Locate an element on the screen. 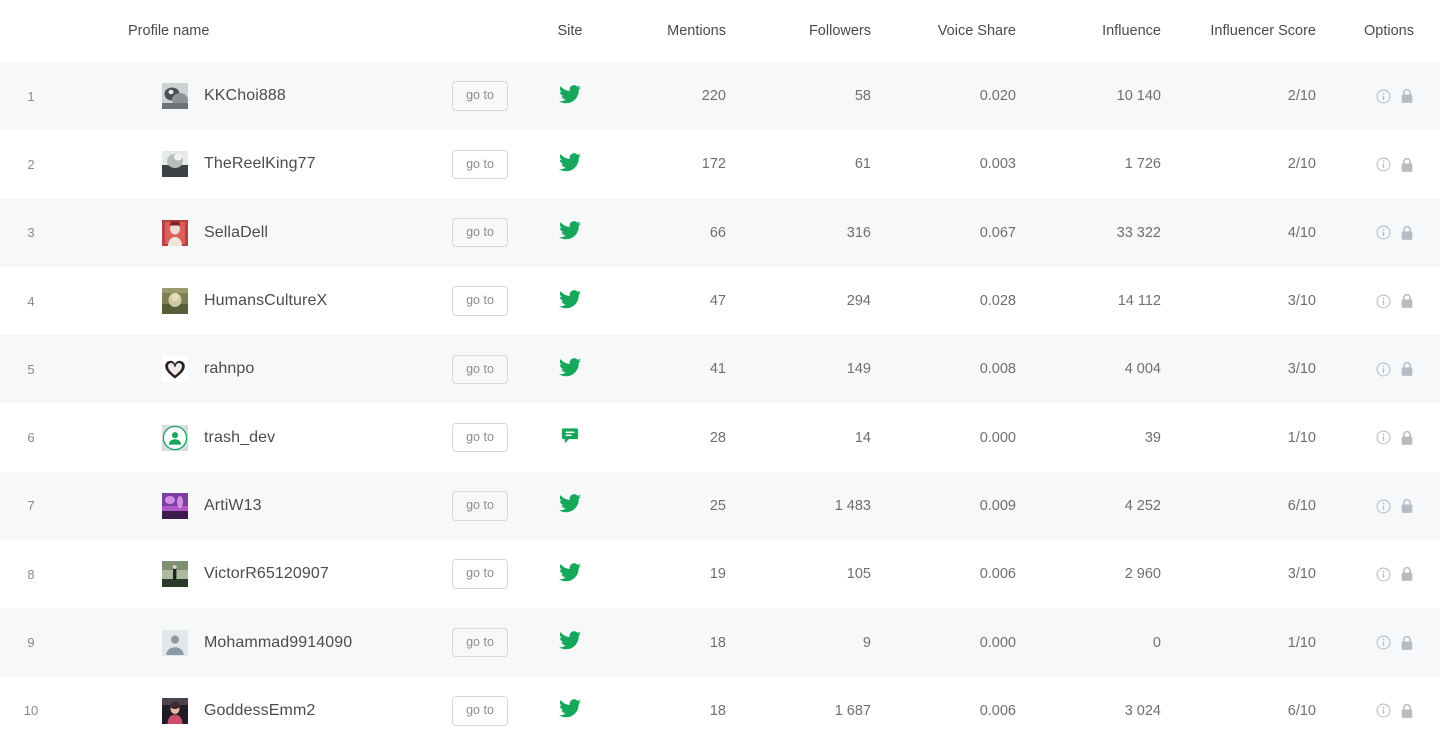 This screenshot has height=745, width=1440. mentions-value: 41 is located at coordinates (717, 369).